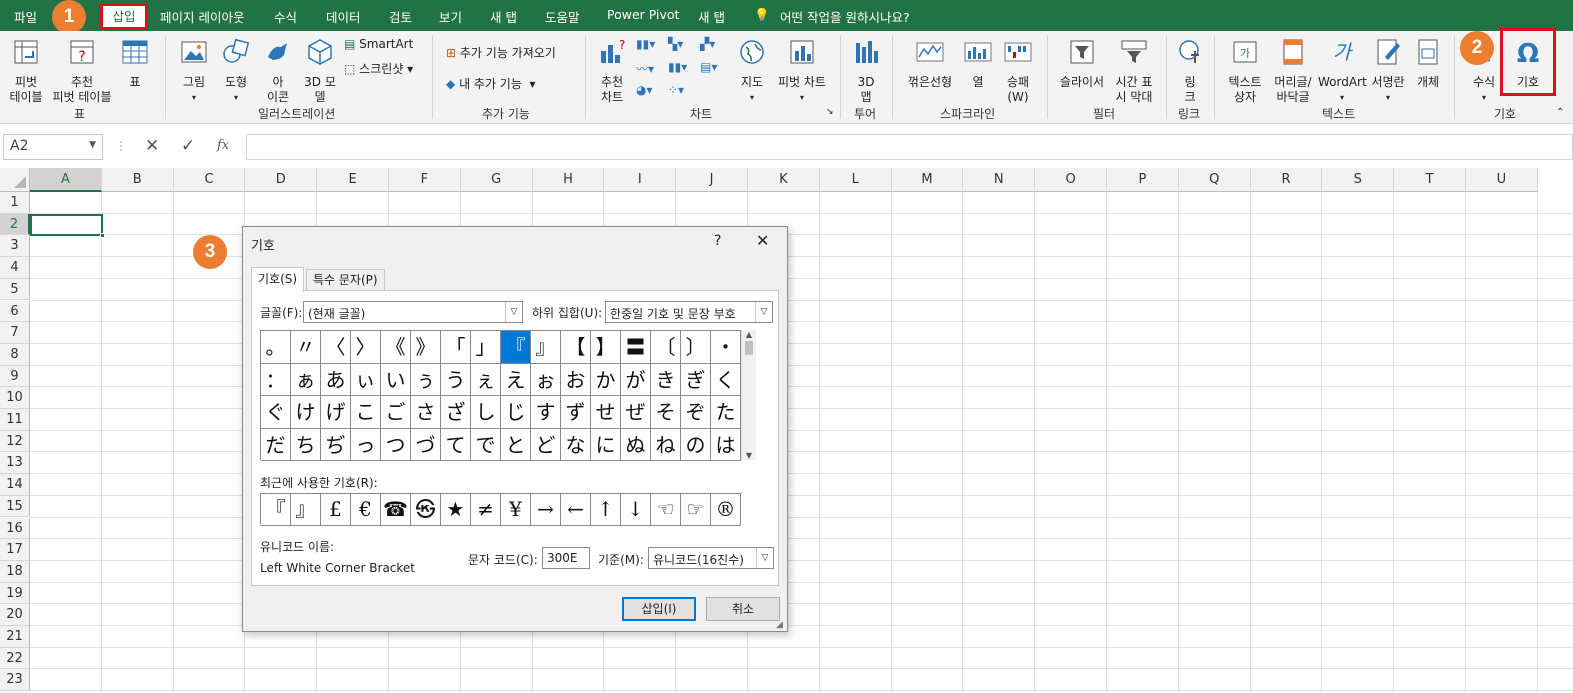  I want to click on symbol-cell: 〃, so click(306, 347).